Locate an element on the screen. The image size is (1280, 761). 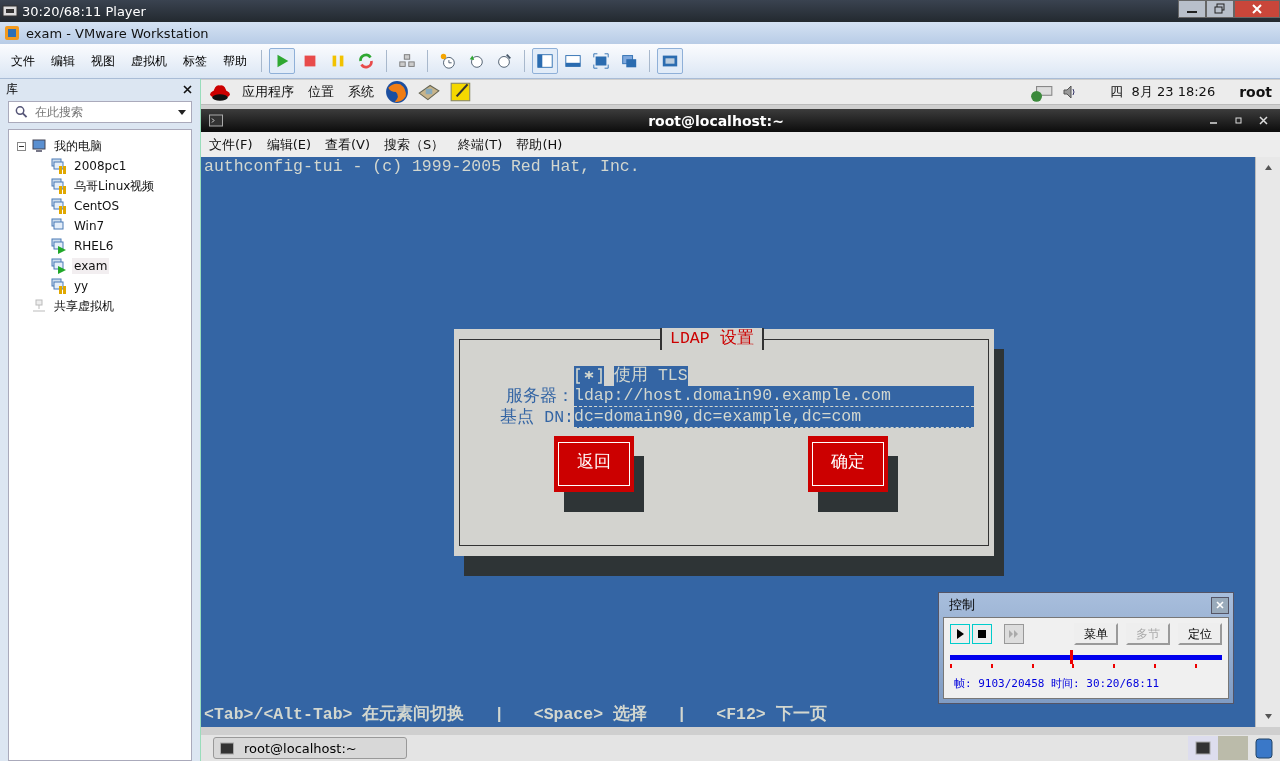
scroll-down-icon is located at coordinates (1268, 716).